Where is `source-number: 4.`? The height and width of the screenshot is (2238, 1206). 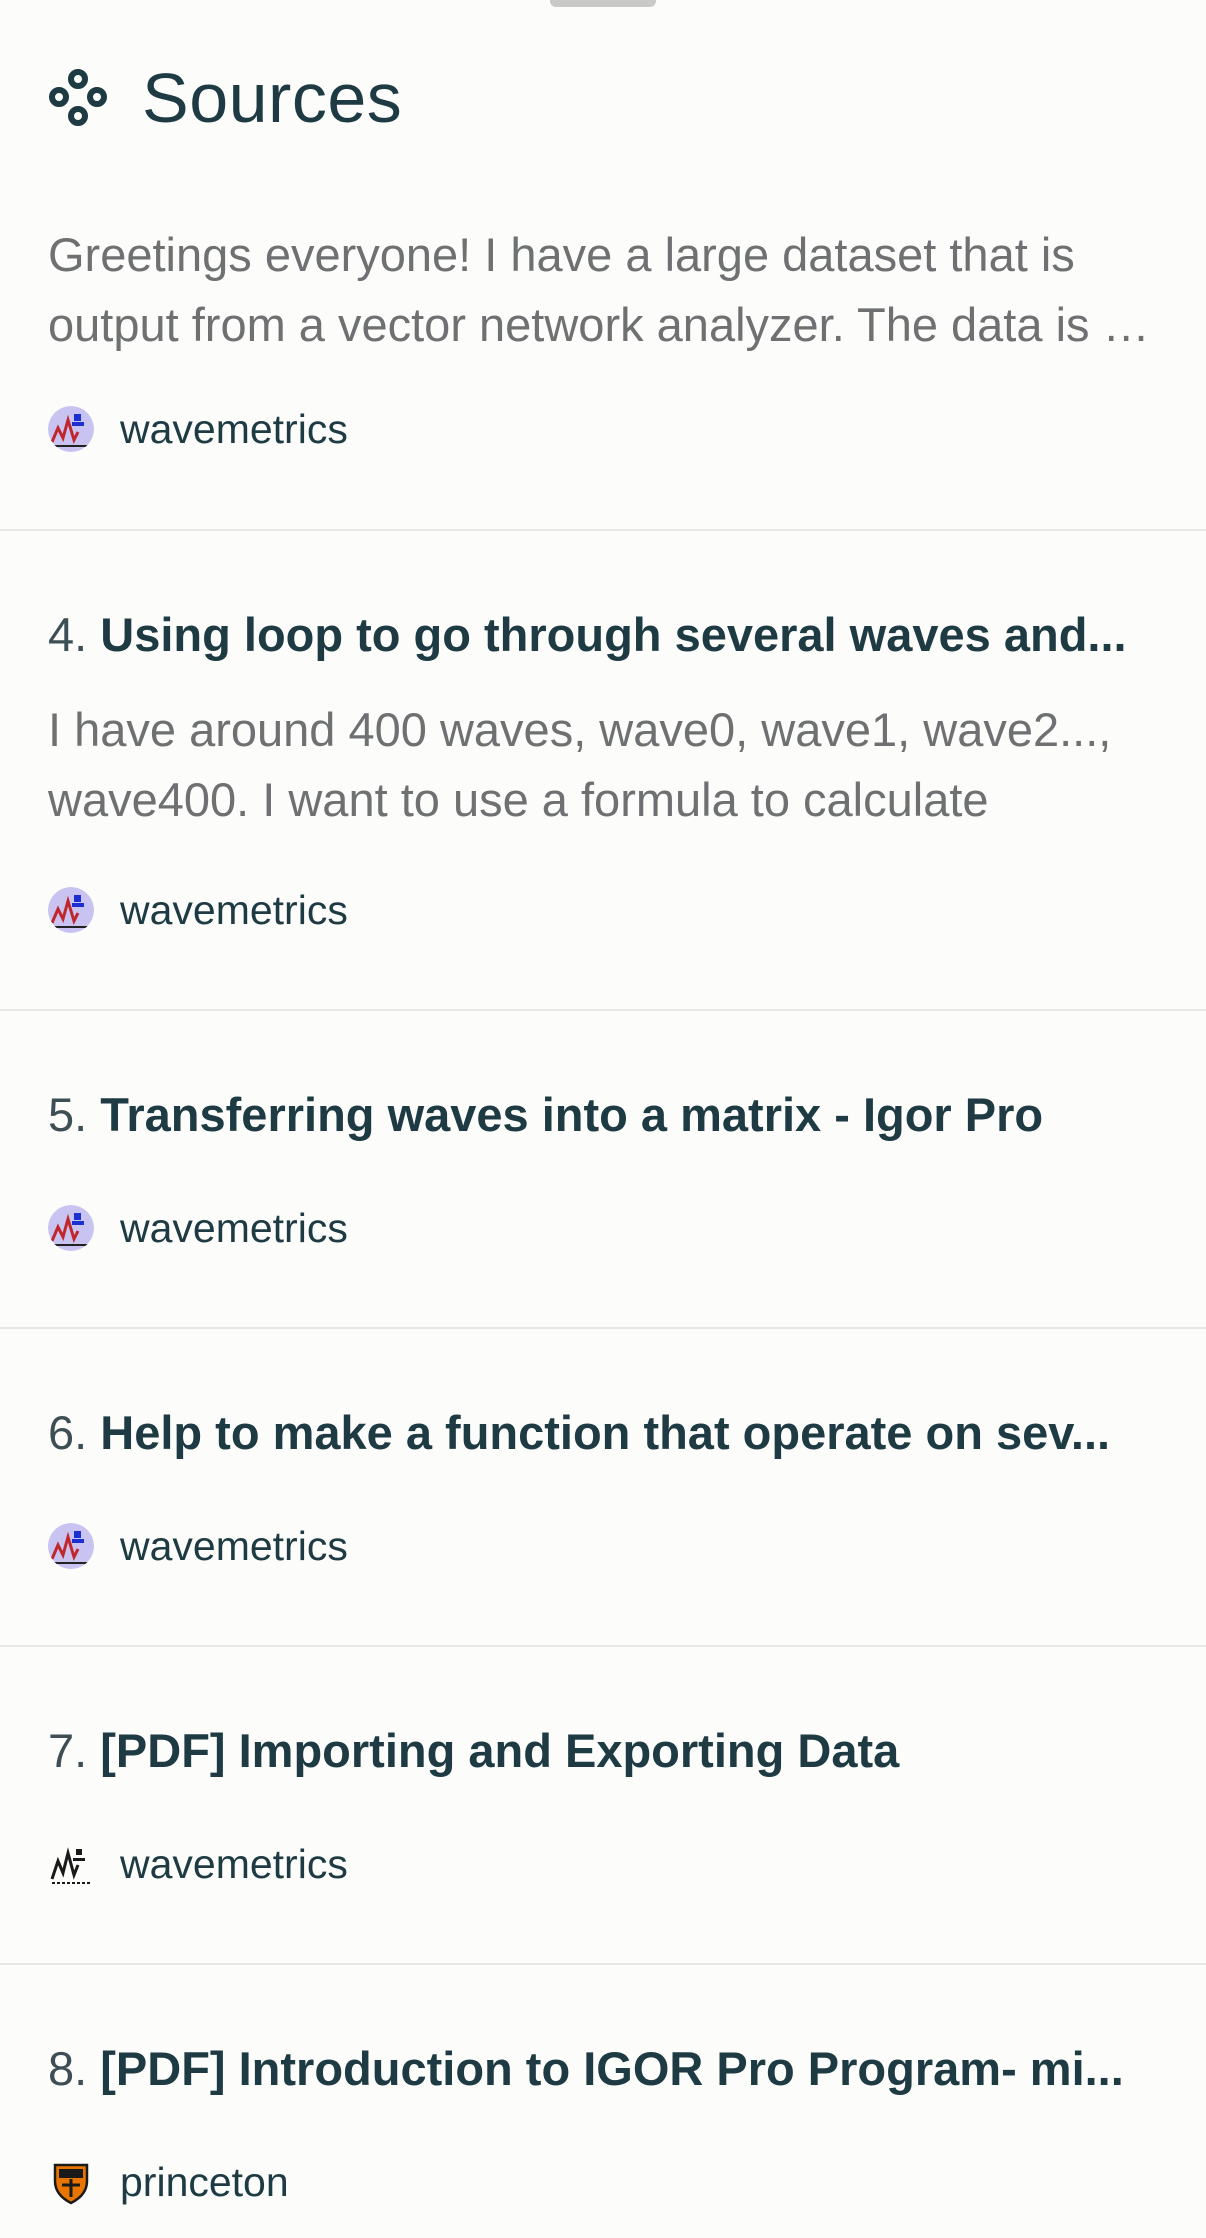 source-number: 4. is located at coordinates (68, 634).